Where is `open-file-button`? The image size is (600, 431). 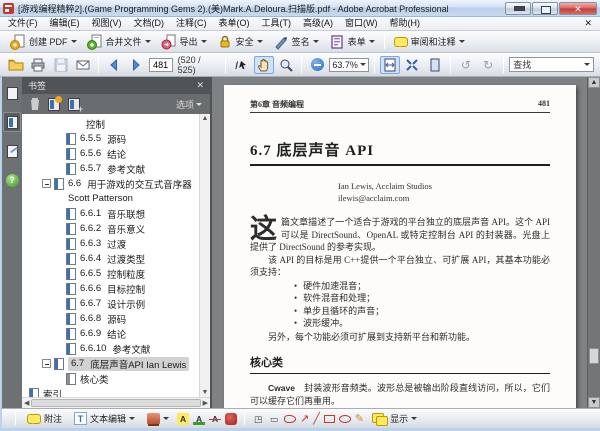 open-file-button is located at coordinates (16, 65).